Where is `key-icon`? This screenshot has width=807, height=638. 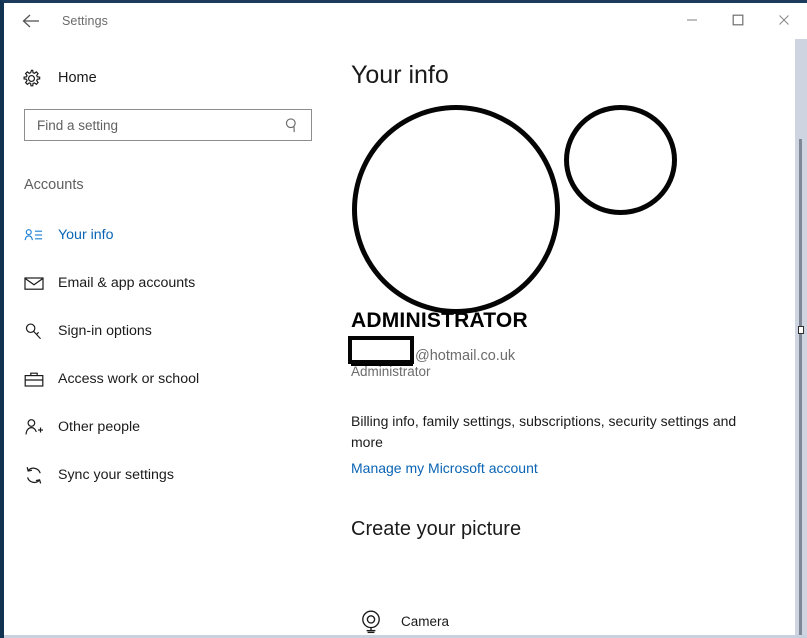
key-icon is located at coordinates (39, 331).